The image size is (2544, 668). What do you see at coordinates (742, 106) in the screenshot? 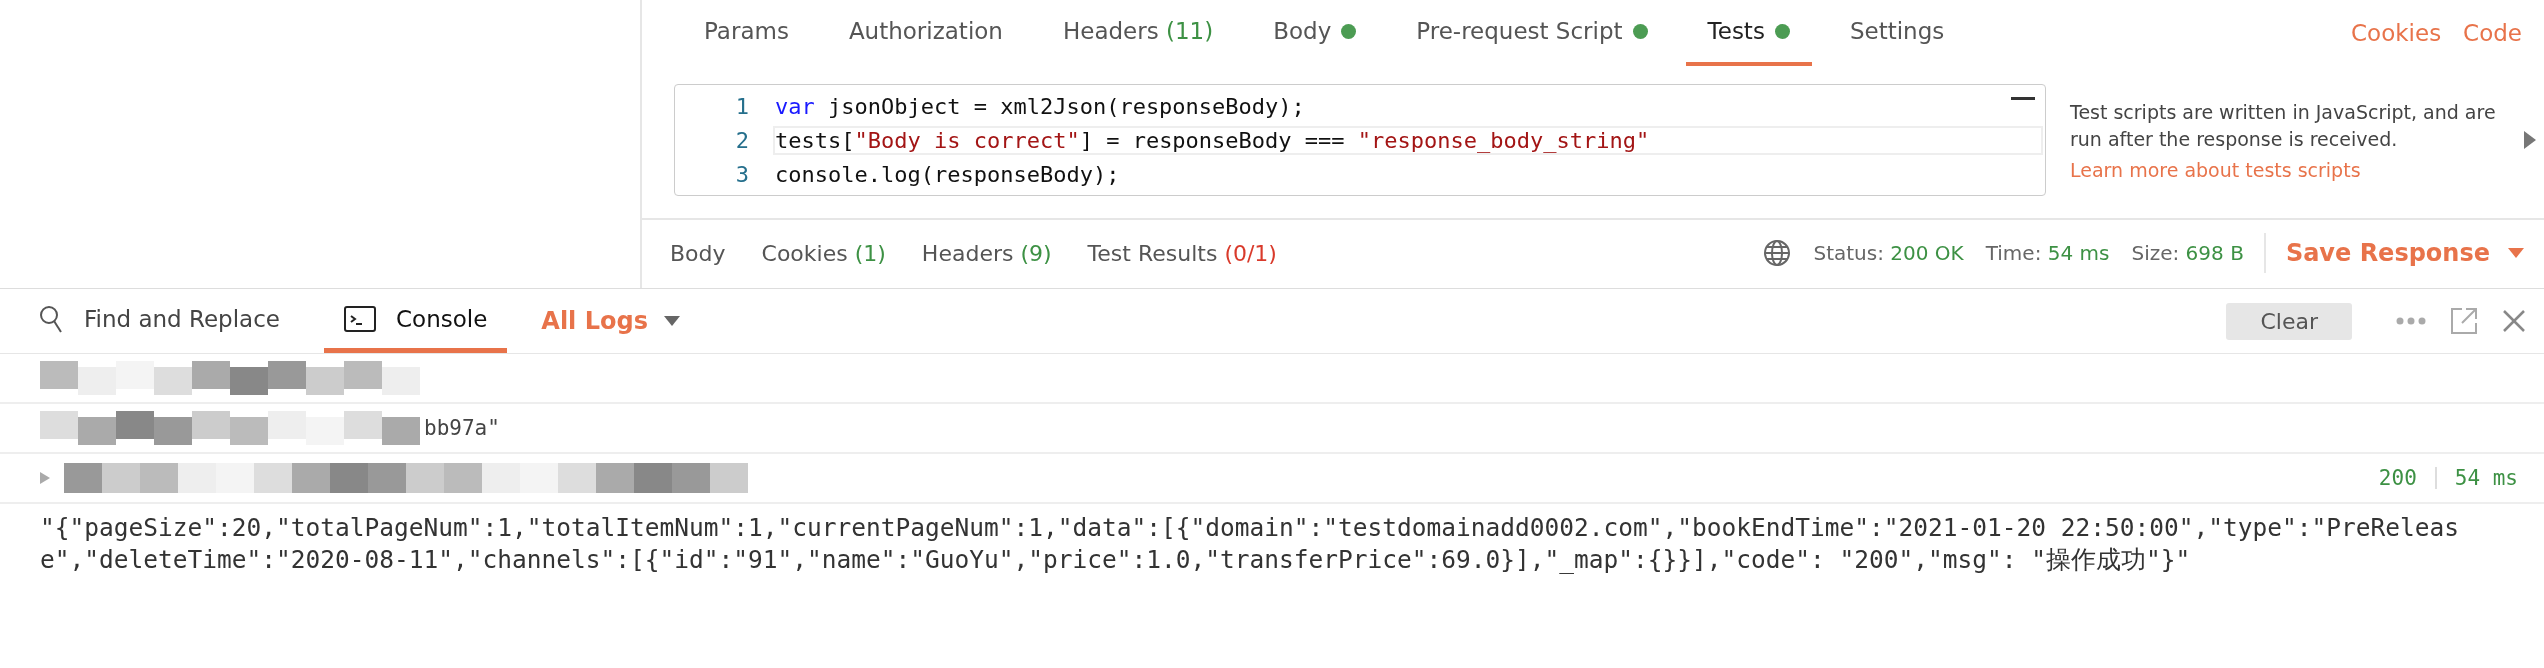
I see `line-number: 1` at bounding box center [742, 106].